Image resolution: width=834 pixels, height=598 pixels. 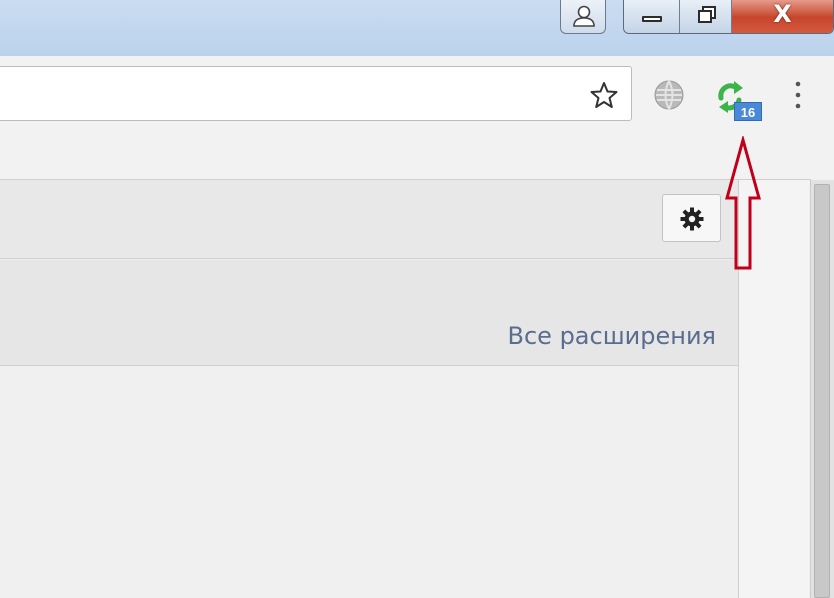 I want to click on scrollbar-thumb, so click(x=822, y=391).